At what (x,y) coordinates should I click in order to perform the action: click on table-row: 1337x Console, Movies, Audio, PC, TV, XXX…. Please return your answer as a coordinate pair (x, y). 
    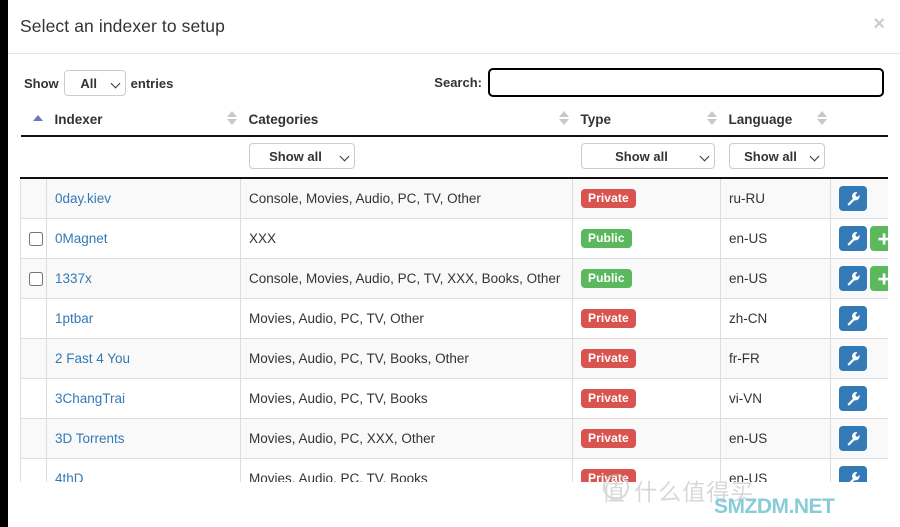
    Looking at the image, I should click on (454, 278).